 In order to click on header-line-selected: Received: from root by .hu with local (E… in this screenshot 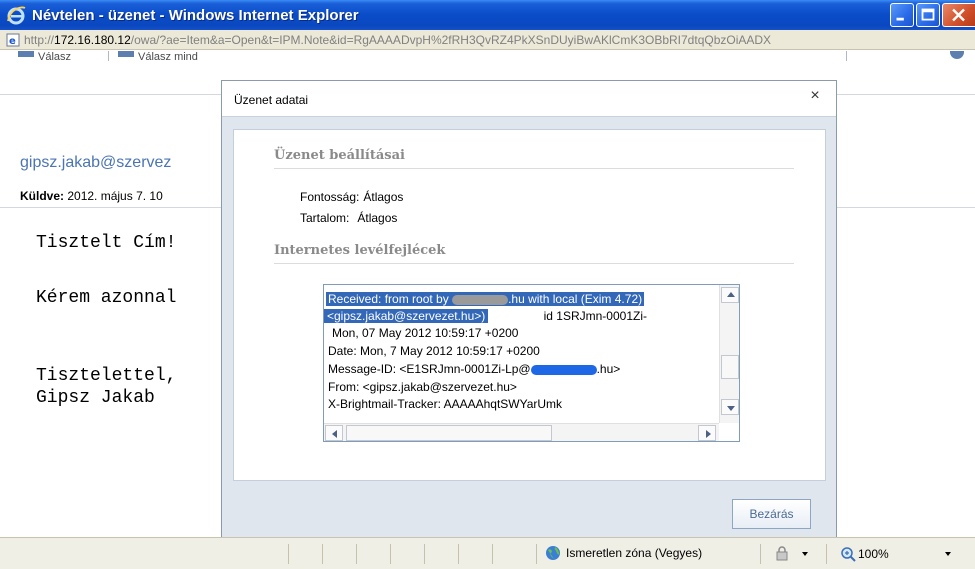, I will do `click(485, 299)`.